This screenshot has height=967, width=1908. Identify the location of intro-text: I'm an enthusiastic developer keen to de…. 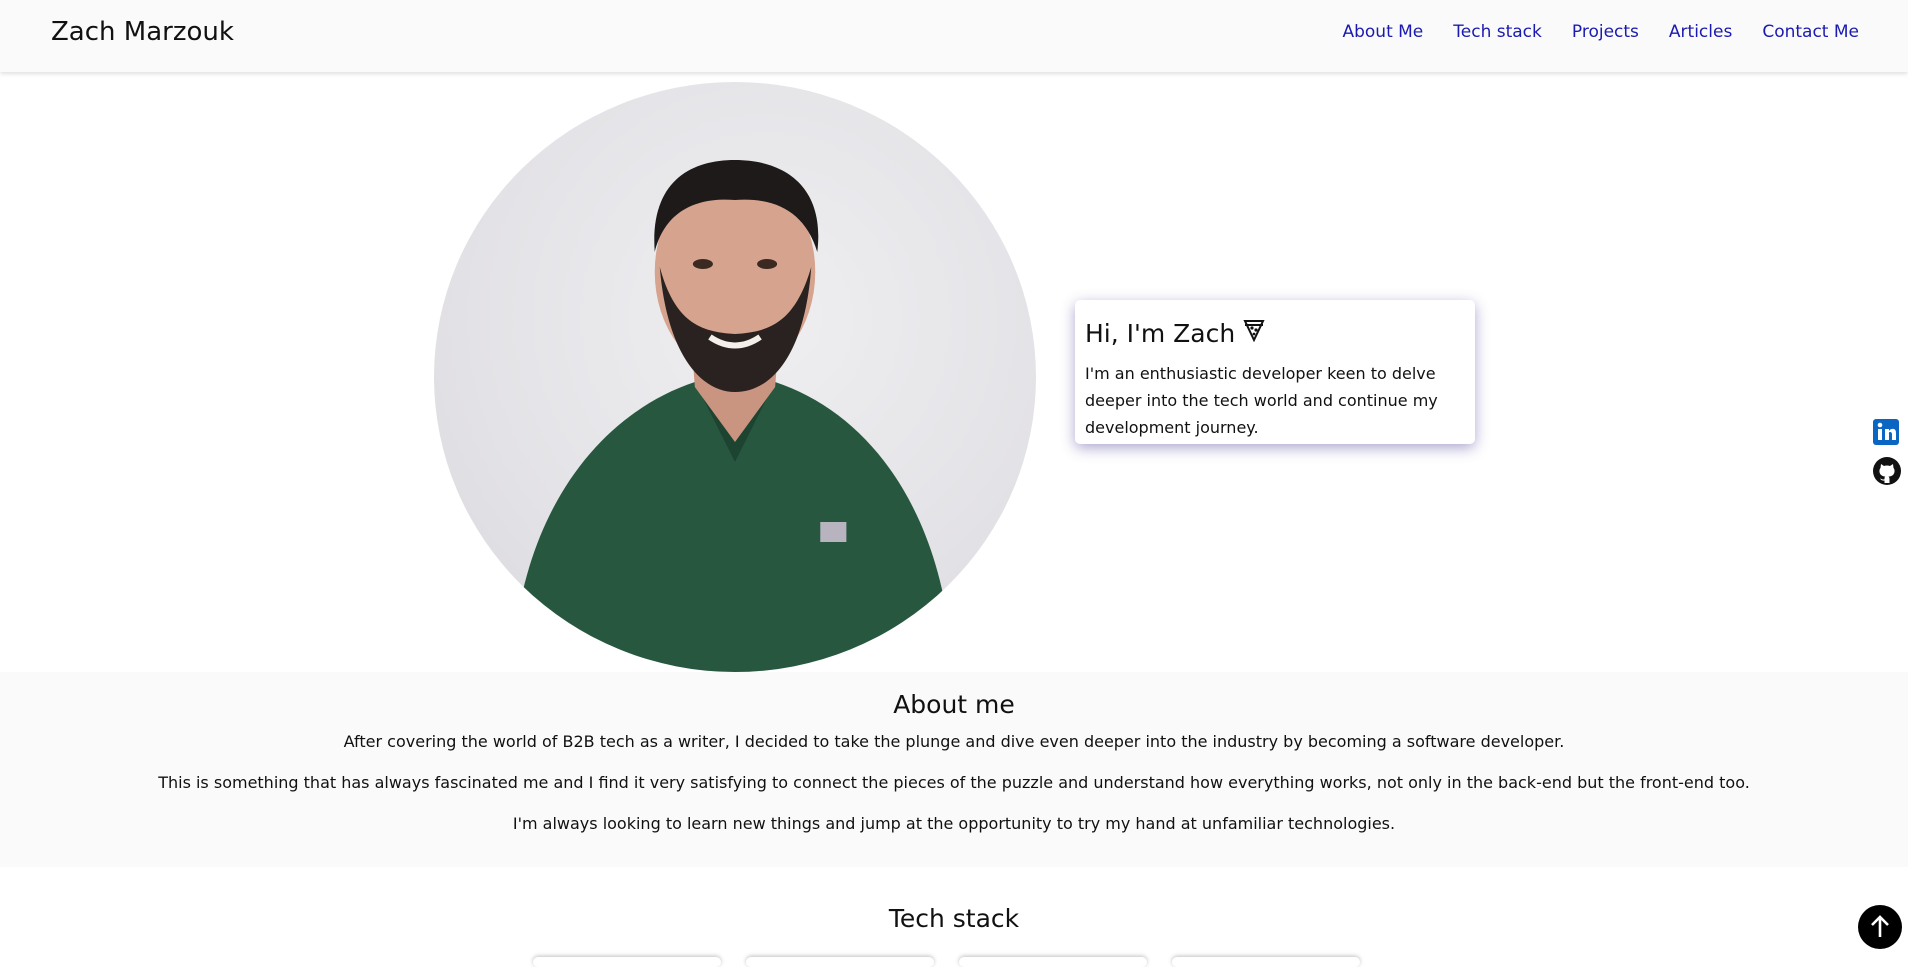
(1261, 400).